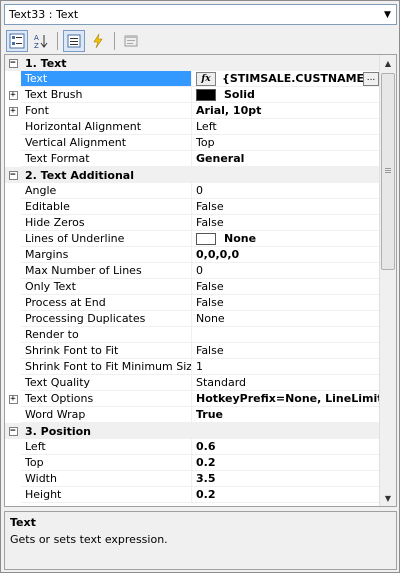 The width and height of the screenshot is (400, 573). I want to click on property-value: 0,0,0,0, so click(286, 255).